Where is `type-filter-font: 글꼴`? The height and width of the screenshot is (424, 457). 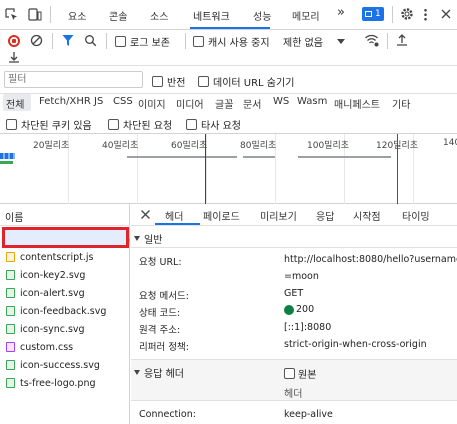
type-filter-font: 글꼴 is located at coordinates (224, 103).